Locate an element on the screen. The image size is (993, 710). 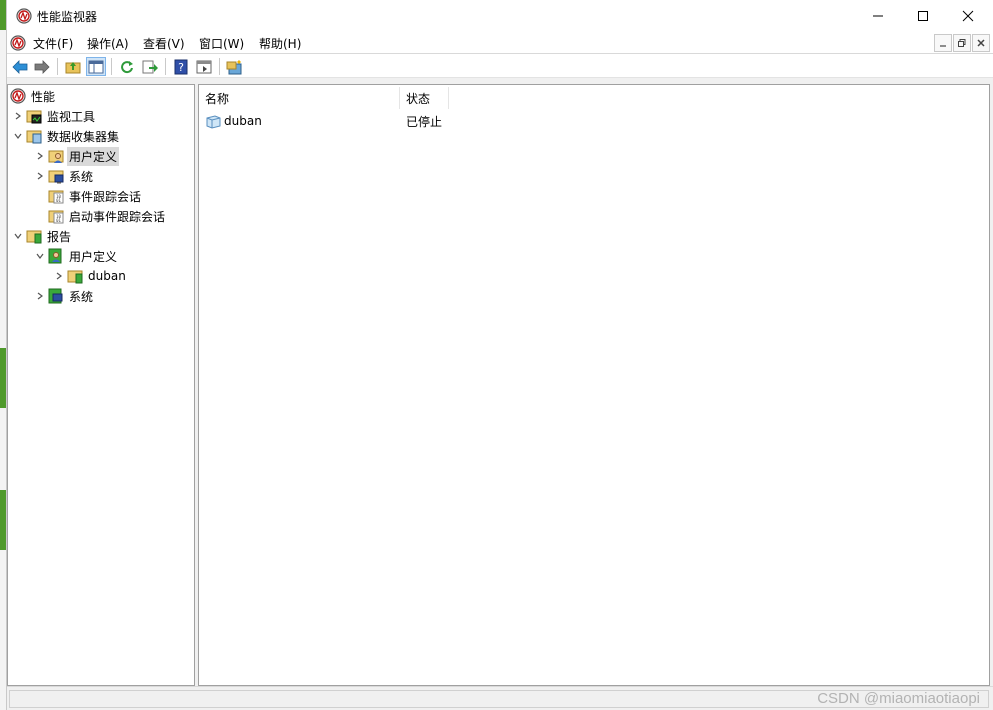
back-icon is located at coordinates (20, 66).